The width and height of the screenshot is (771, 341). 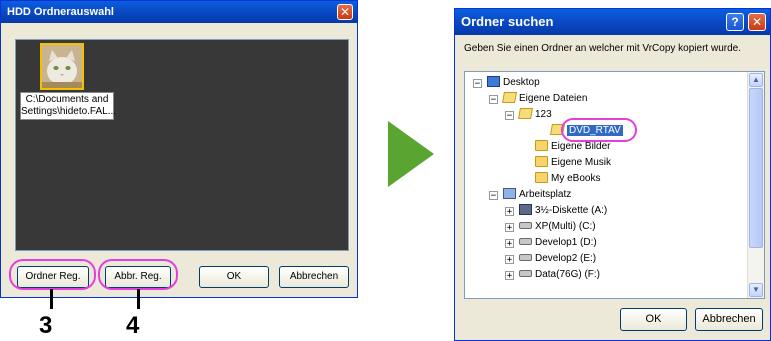 What do you see at coordinates (62, 66) in the screenshot?
I see `cat-thumbnail-image` at bounding box center [62, 66].